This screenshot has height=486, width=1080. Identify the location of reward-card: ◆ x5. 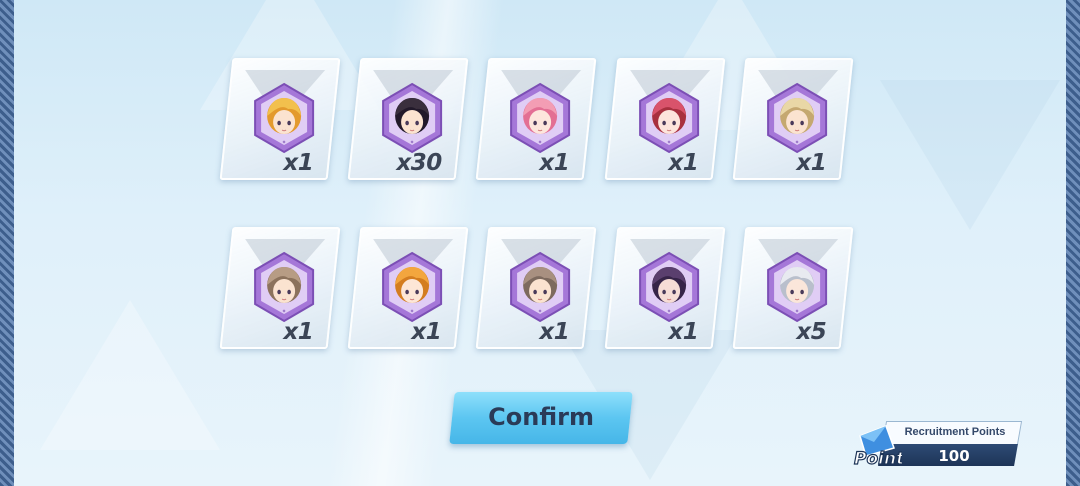
(793, 288).